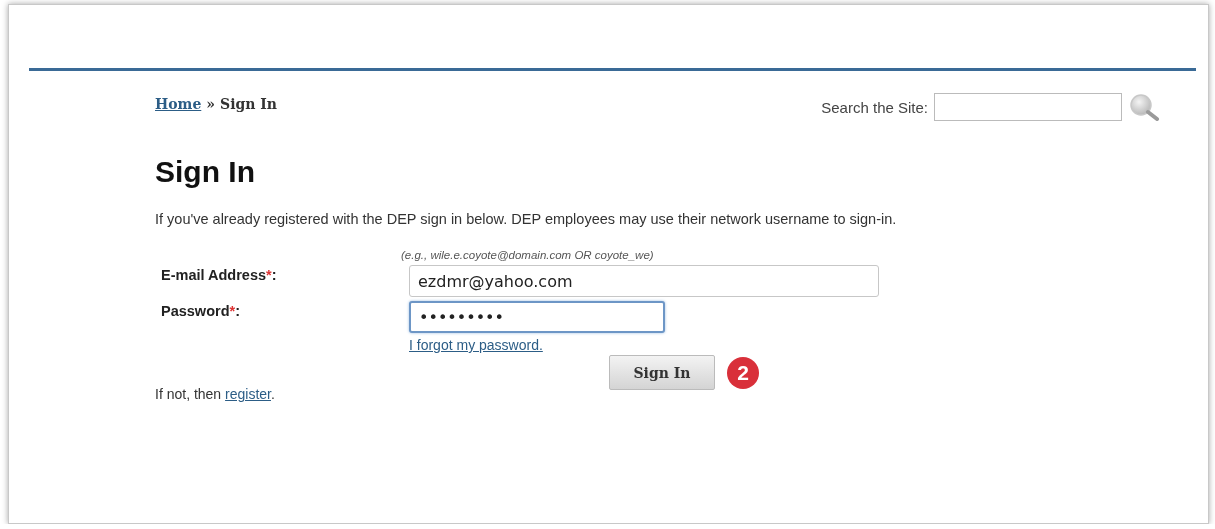 This screenshot has width=1215, height=529. What do you see at coordinates (215, 394) in the screenshot?
I see `register-text: If not, then register.` at bounding box center [215, 394].